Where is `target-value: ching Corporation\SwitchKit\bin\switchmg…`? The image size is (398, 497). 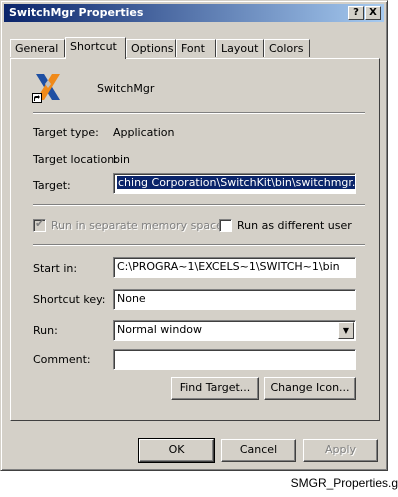 target-value: ching Corporation\SwitchKit\bin\switchmg… is located at coordinates (236, 182).